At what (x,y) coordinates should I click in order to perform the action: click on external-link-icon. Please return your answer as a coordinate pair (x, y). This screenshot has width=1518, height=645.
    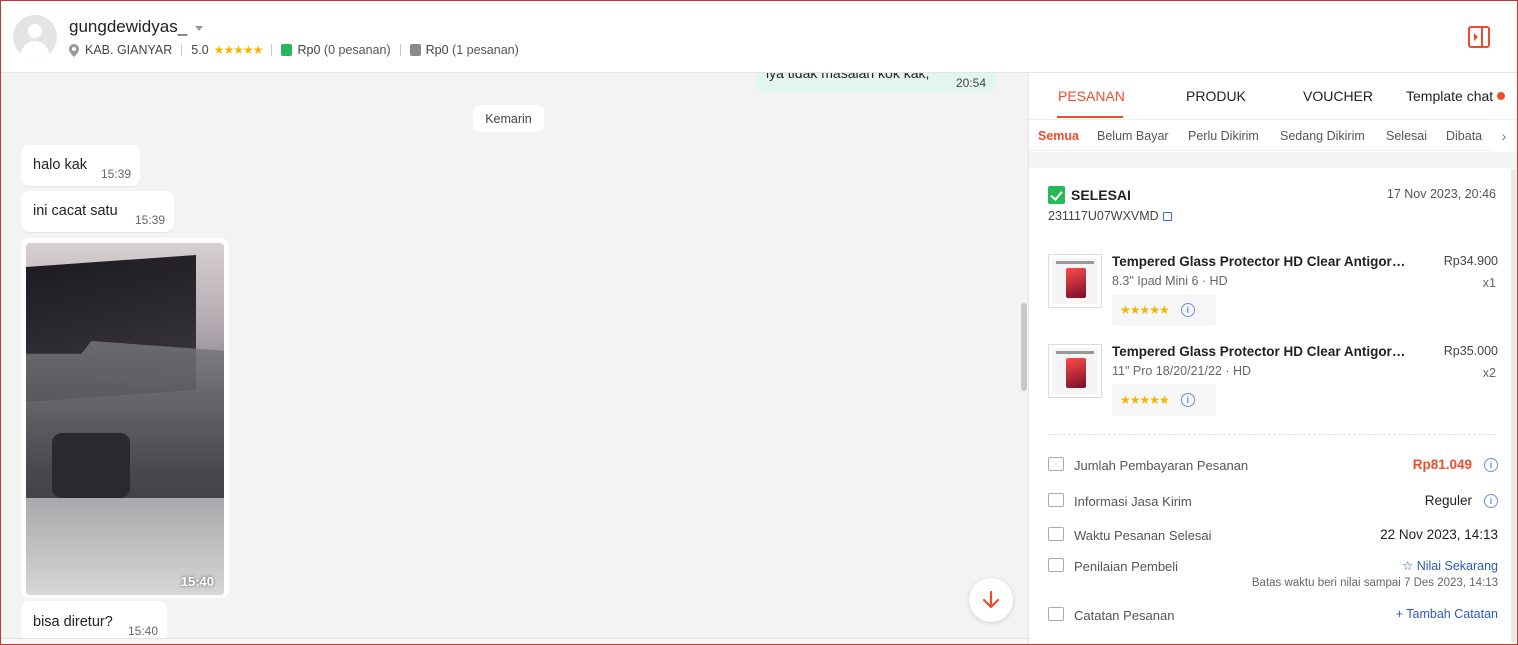
    Looking at the image, I should click on (1167, 216).